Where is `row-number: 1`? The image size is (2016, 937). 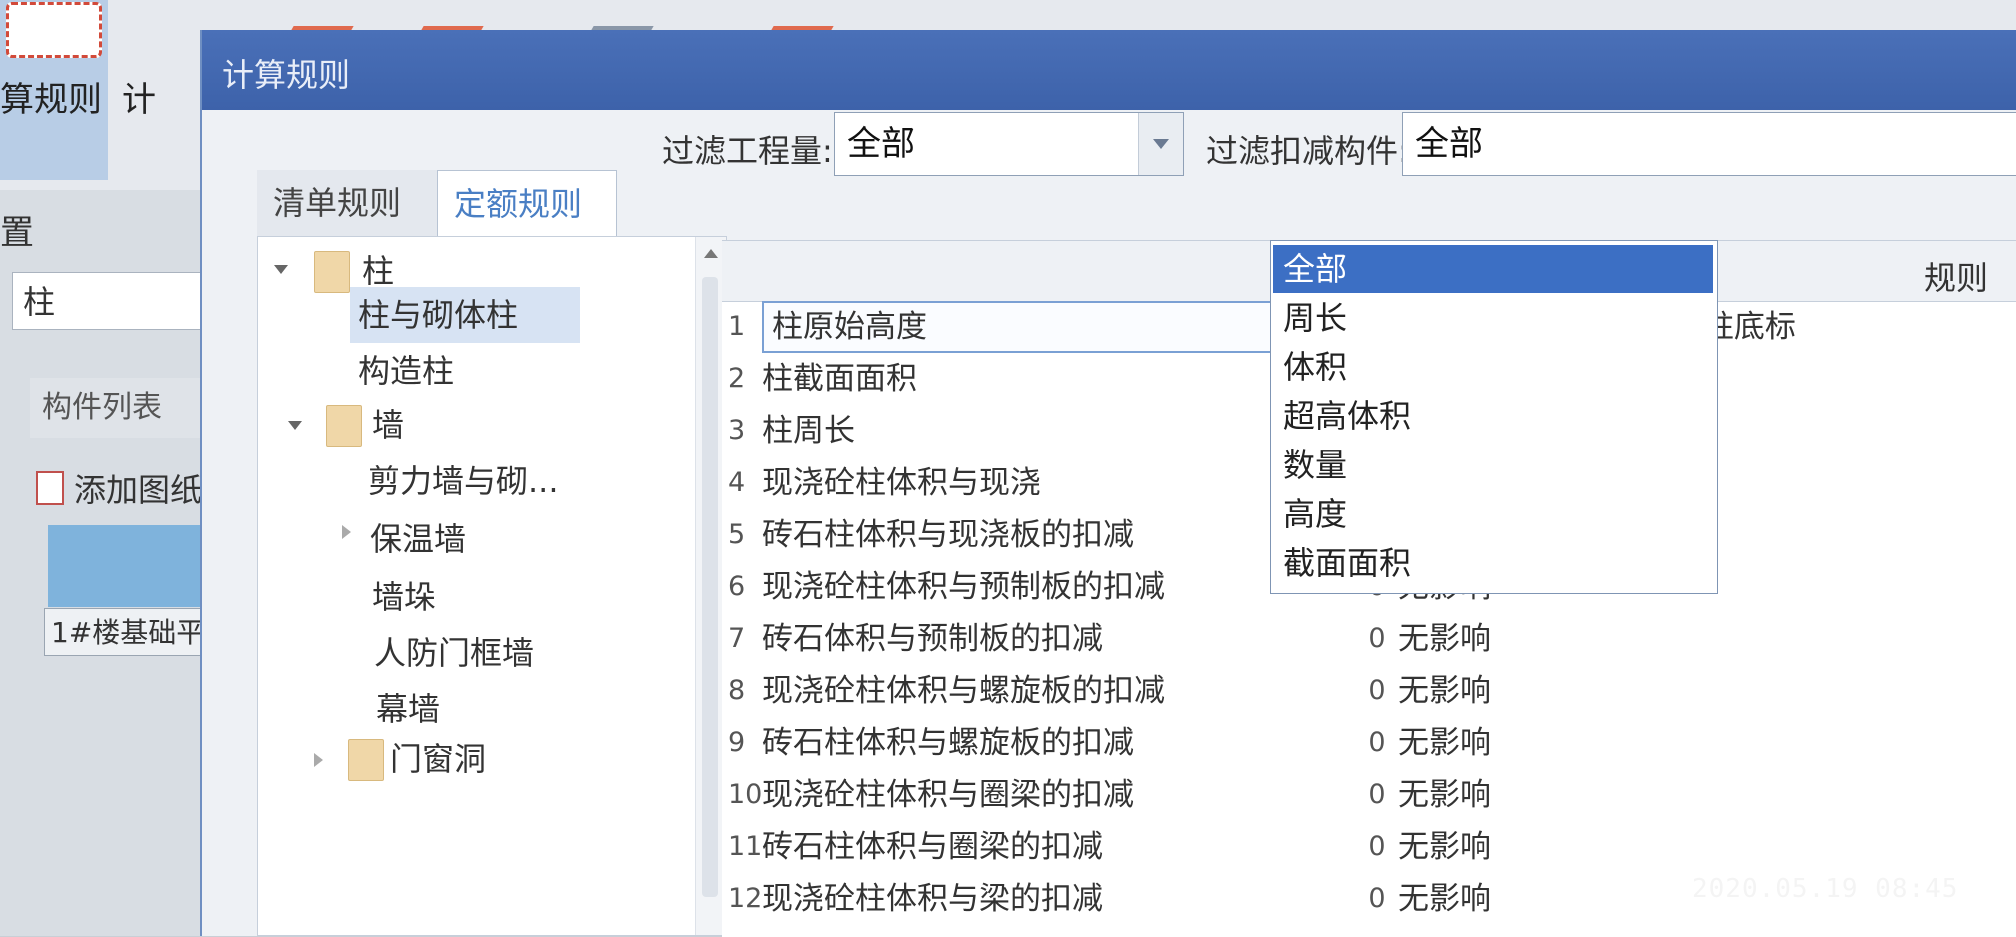
row-number: 1 is located at coordinates (737, 326).